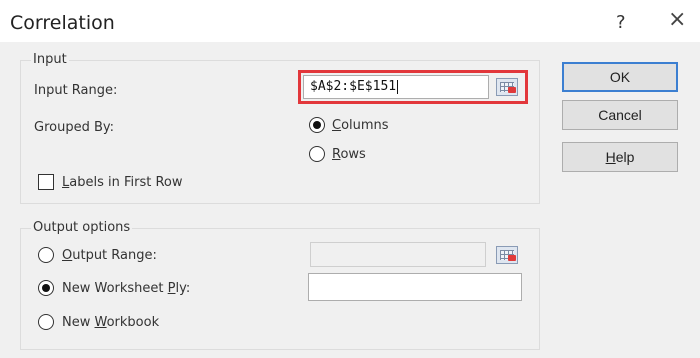 This screenshot has width=700, height=358. What do you see at coordinates (46, 255) in the screenshot?
I see `output-range-radio` at bounding box center [46, 255].